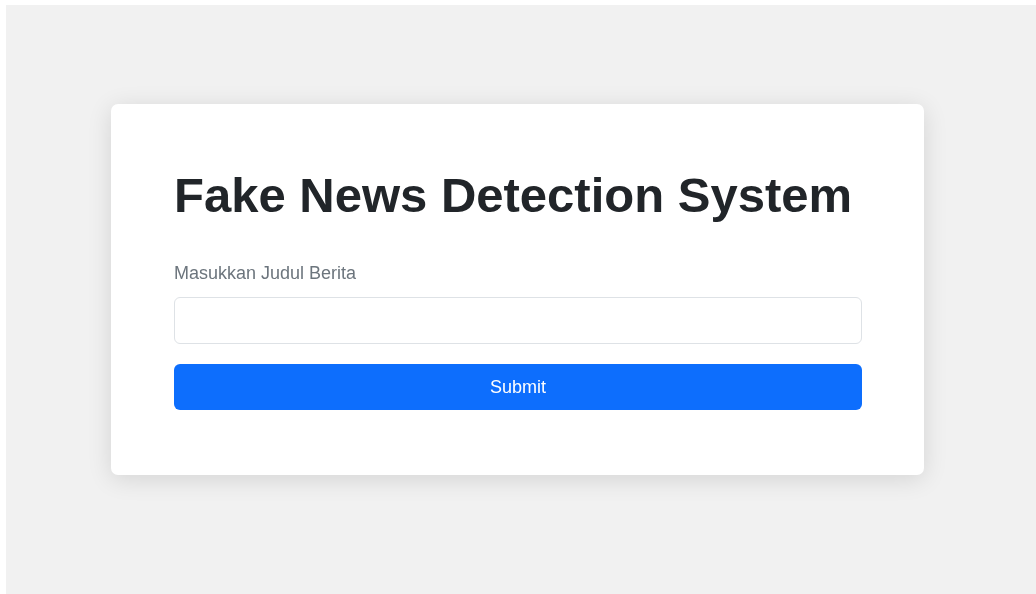 The width and height of the screenshot is (1036, 594). I want to click on field-label: Masukkan Judul Berita, so click(265, 273).